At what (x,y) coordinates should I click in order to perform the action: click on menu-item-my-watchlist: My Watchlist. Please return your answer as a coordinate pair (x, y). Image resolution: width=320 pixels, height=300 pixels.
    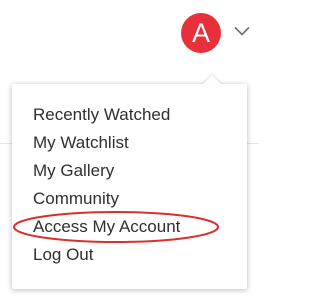
    Looking at the image, I should click on (129, 143).